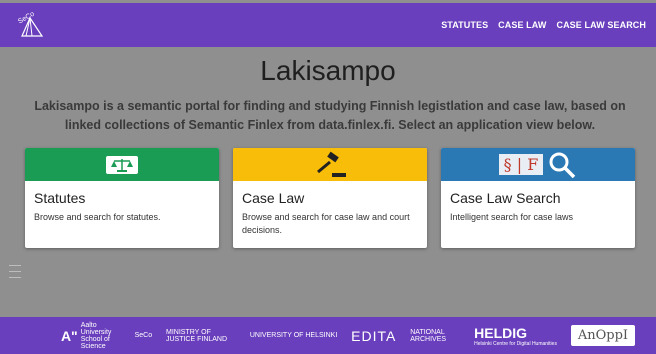 This screenshot has width=656, height=354. Describe the element at coordinates (601, 25) in the screenshot. I see `nav-case-law-search: CASE LAW SEARCH` at that location.